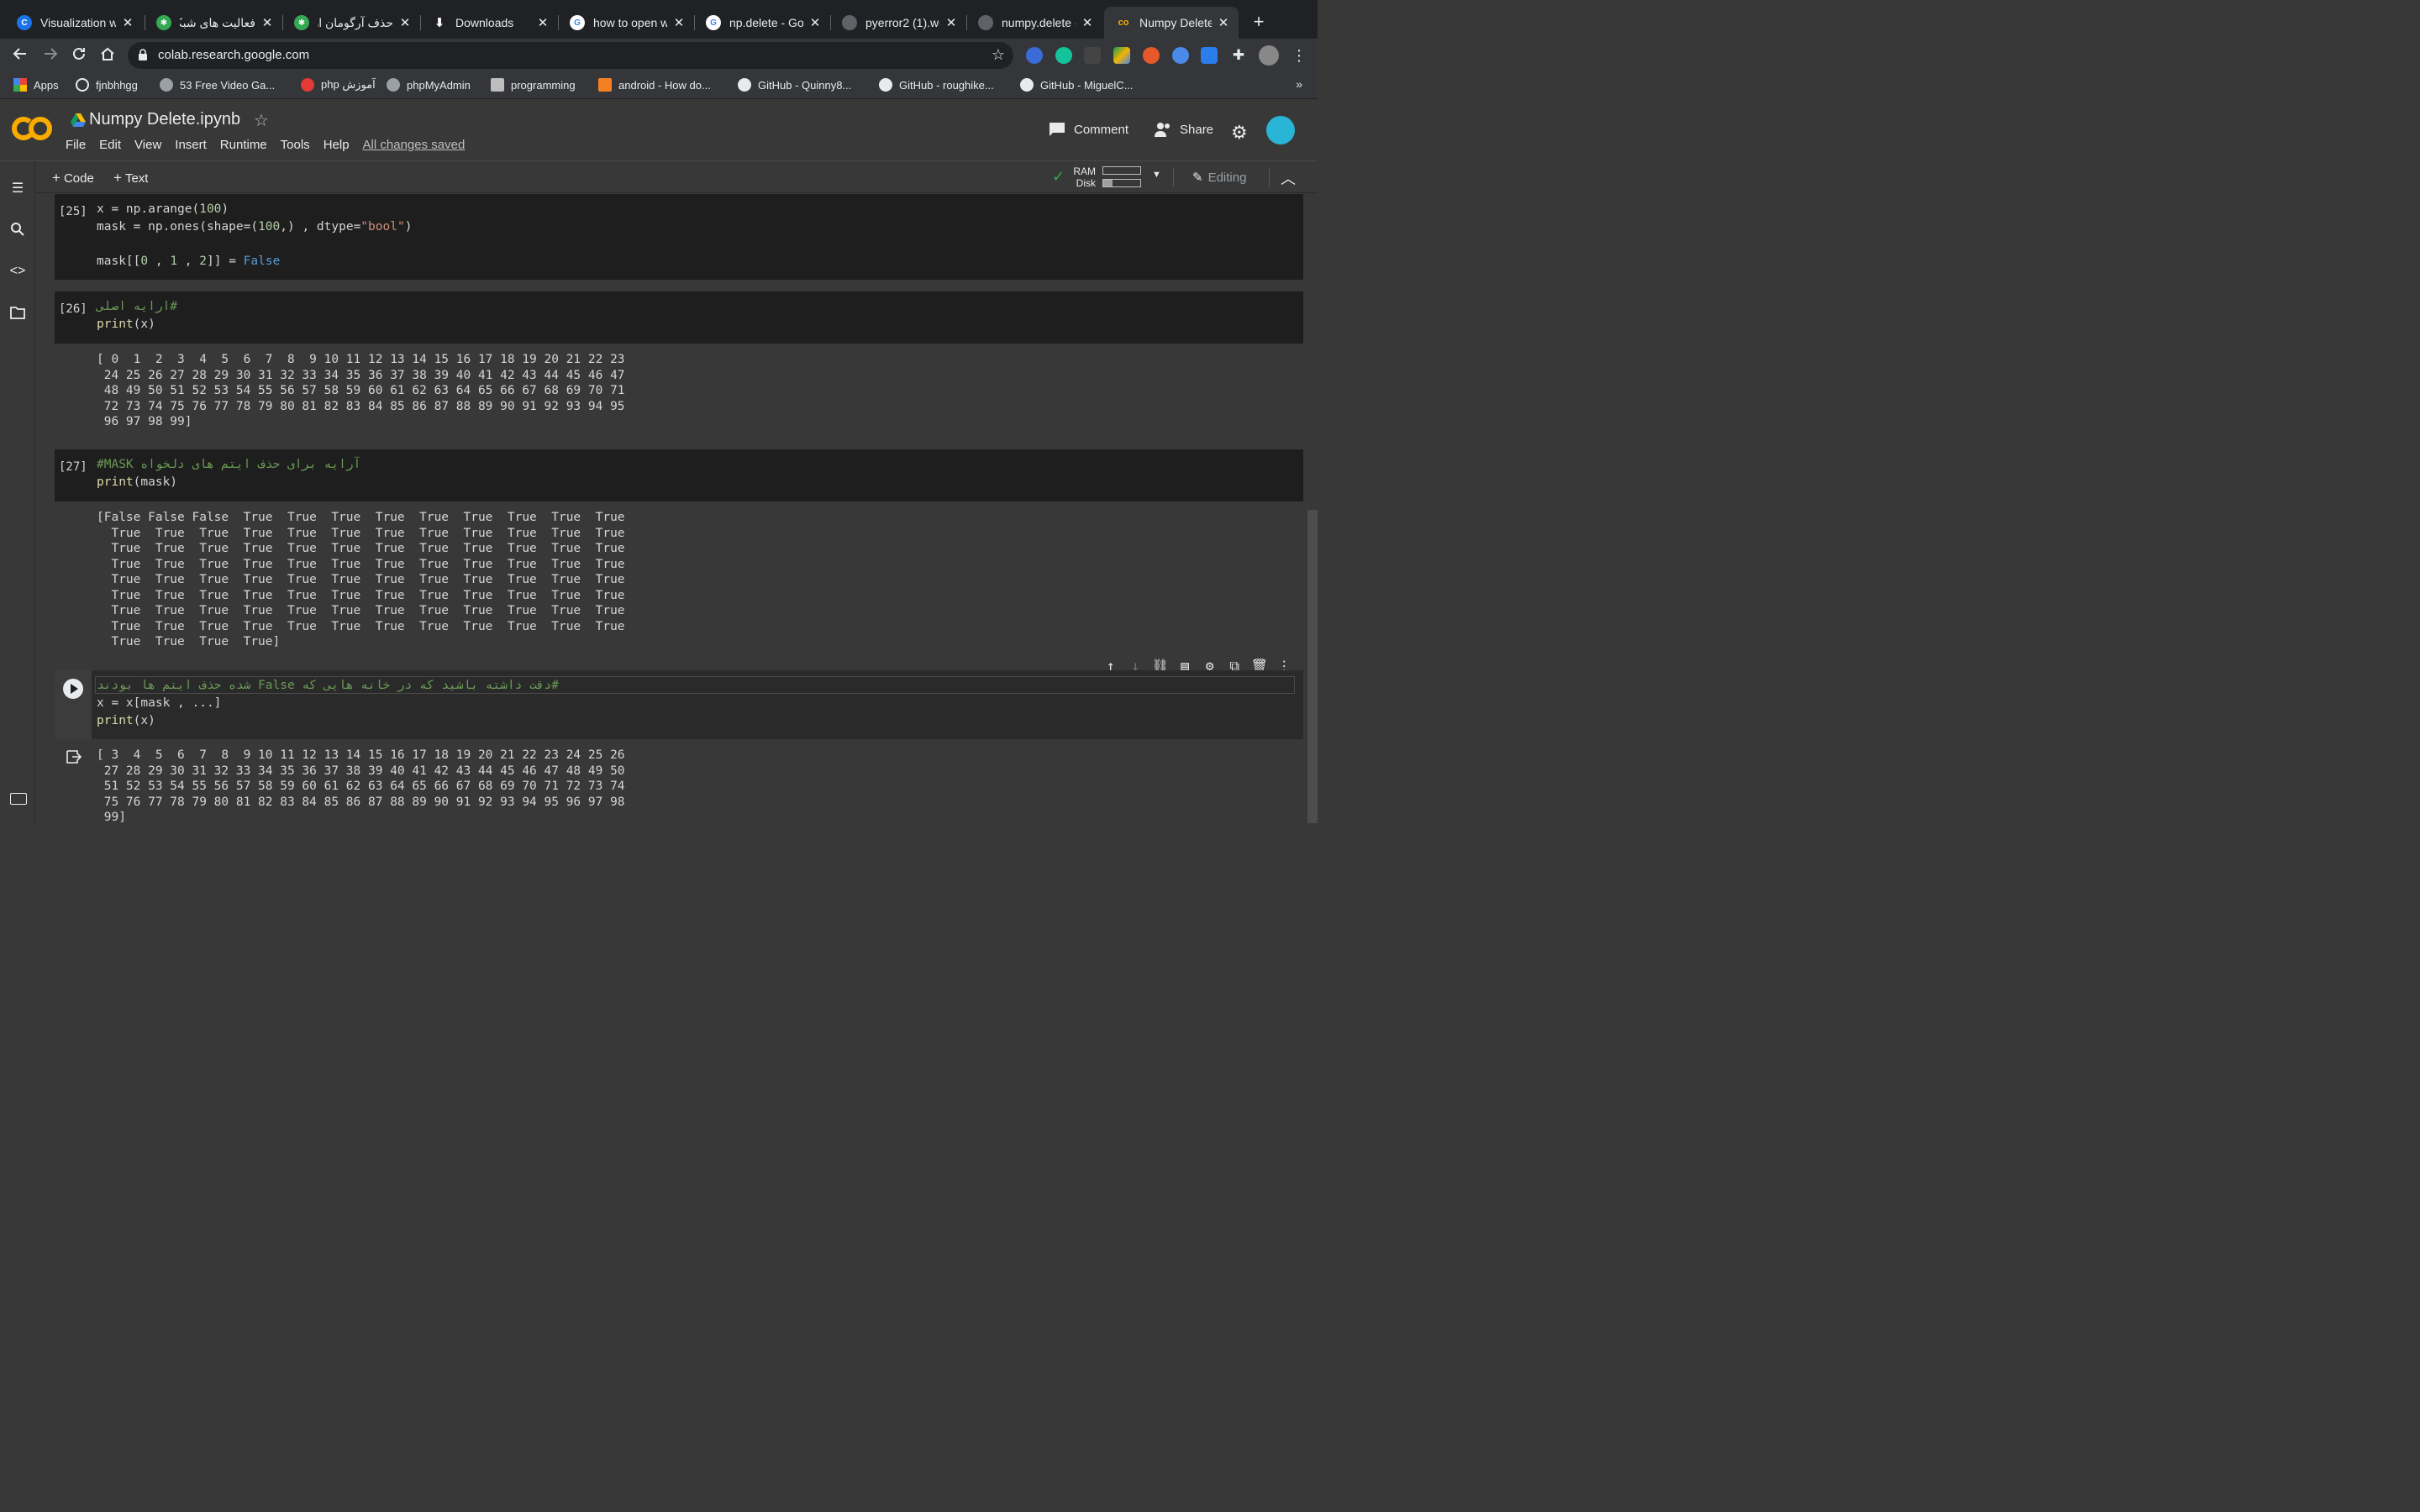 This screenshot has width=2420, height=1512. Describe the element at coordinates (626, 23) in the screenshot. I see `browser-tab-how-to-open: G how to open w ✕` at that location.